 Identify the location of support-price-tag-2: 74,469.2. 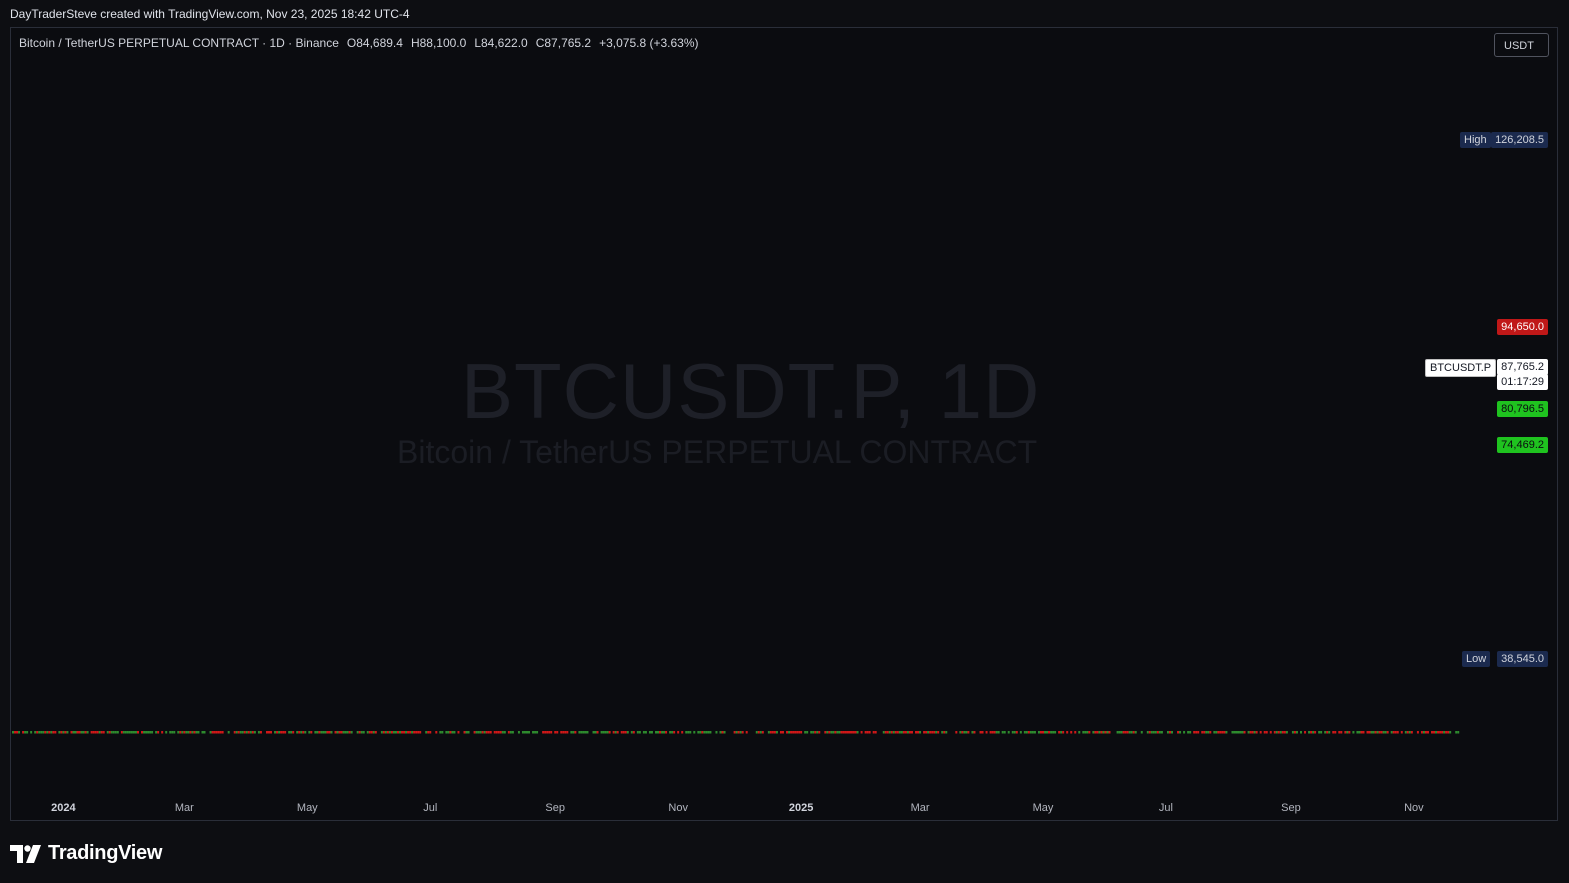
(1522, 445).